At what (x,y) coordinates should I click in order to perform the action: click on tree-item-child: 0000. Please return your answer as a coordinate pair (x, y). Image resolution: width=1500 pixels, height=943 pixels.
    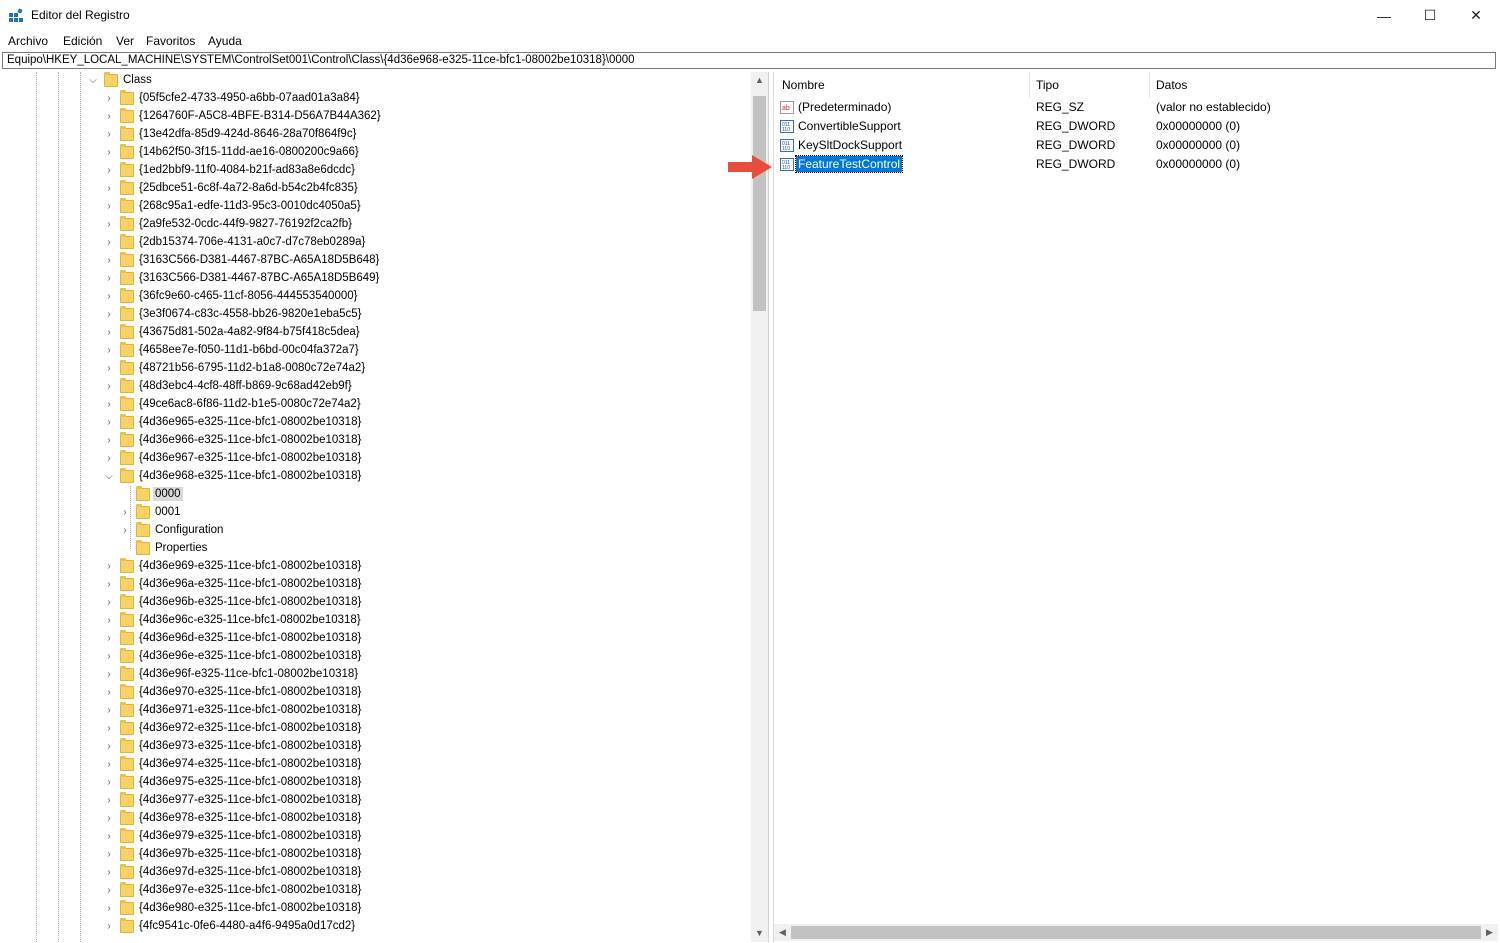
    Looking at the image, I should click on (350, 495).